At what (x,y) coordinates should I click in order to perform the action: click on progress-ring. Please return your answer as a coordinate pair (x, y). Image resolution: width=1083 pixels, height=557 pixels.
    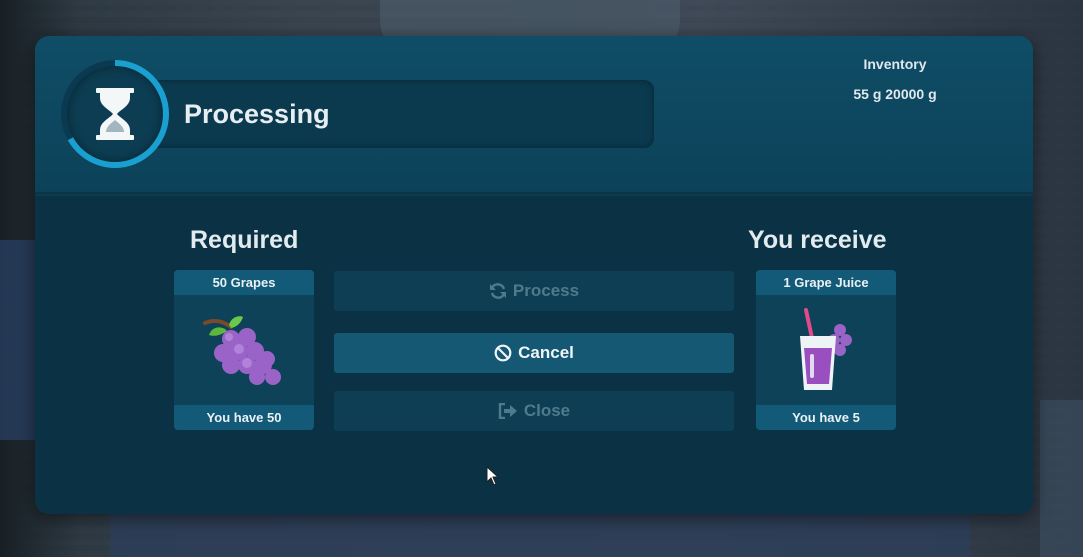
    Looking at the image, I should click on (115, 114).